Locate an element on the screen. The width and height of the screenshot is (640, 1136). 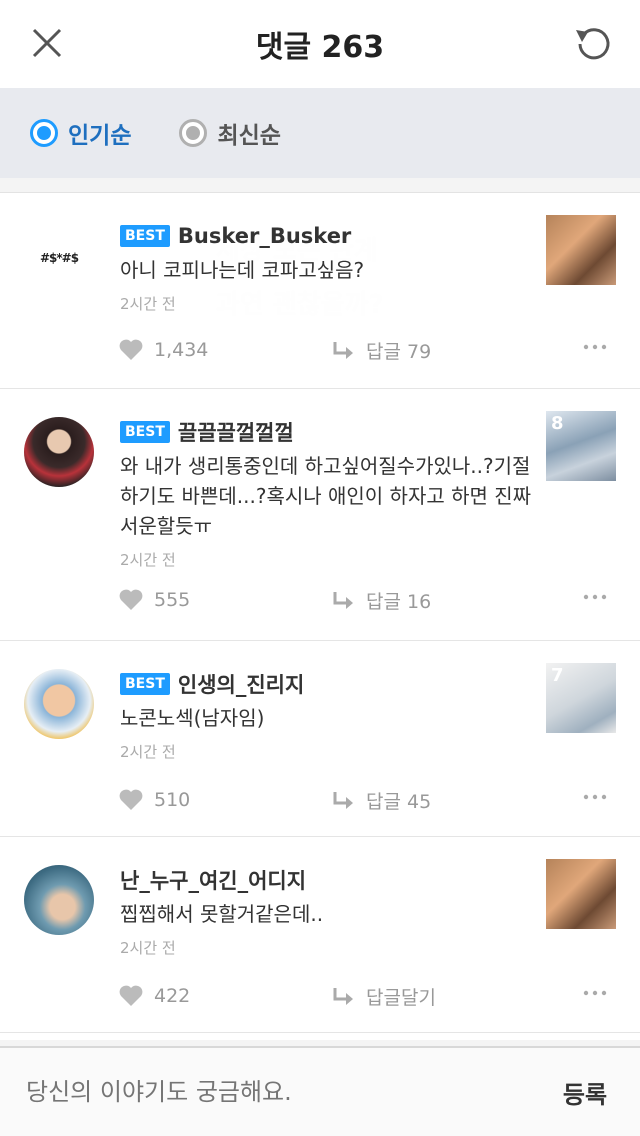
comment-text: 아니 코피나는데 코파고싶음? is located at coordinates (242, 270).